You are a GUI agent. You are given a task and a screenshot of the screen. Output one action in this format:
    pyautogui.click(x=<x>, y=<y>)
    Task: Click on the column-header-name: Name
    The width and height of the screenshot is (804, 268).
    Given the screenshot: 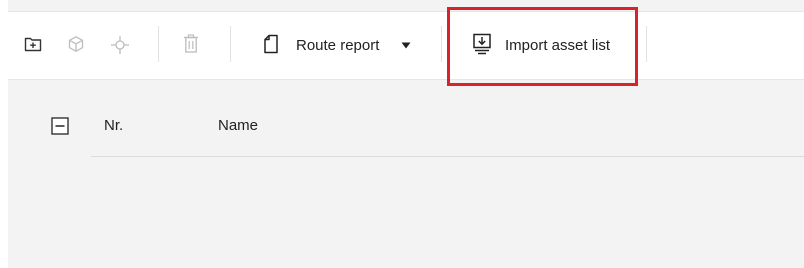 What is the action you would take?
    pyautogui.click(x=238, y=126)
    